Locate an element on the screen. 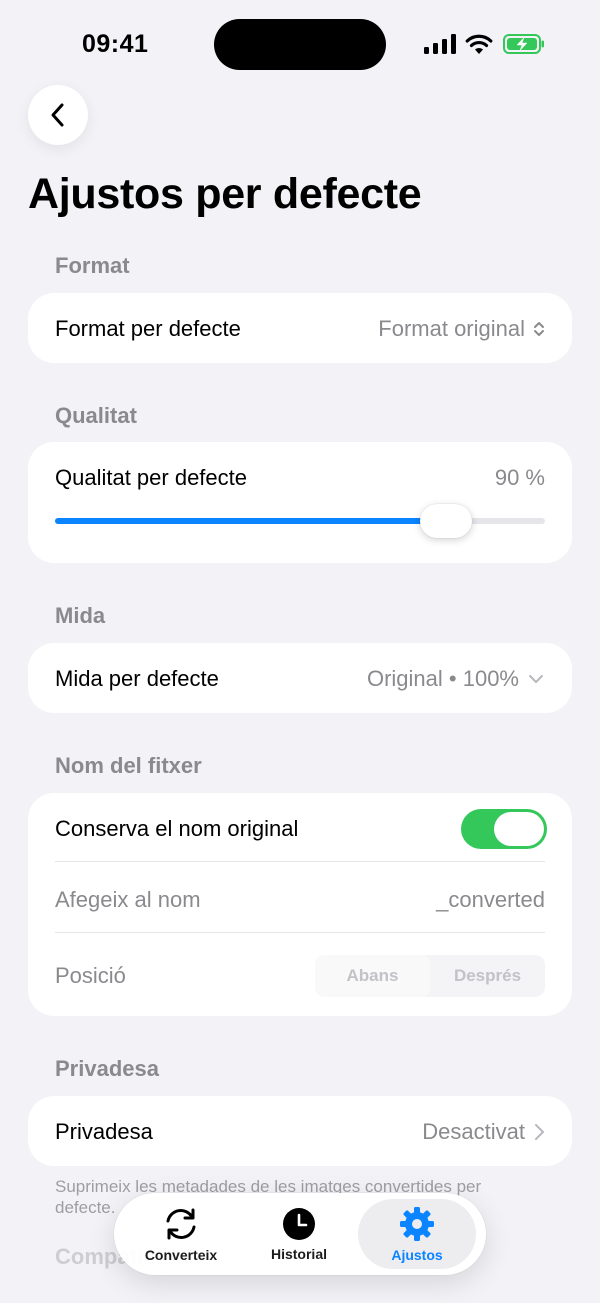  chevron-left-icon is located at coordinates (57, 115).